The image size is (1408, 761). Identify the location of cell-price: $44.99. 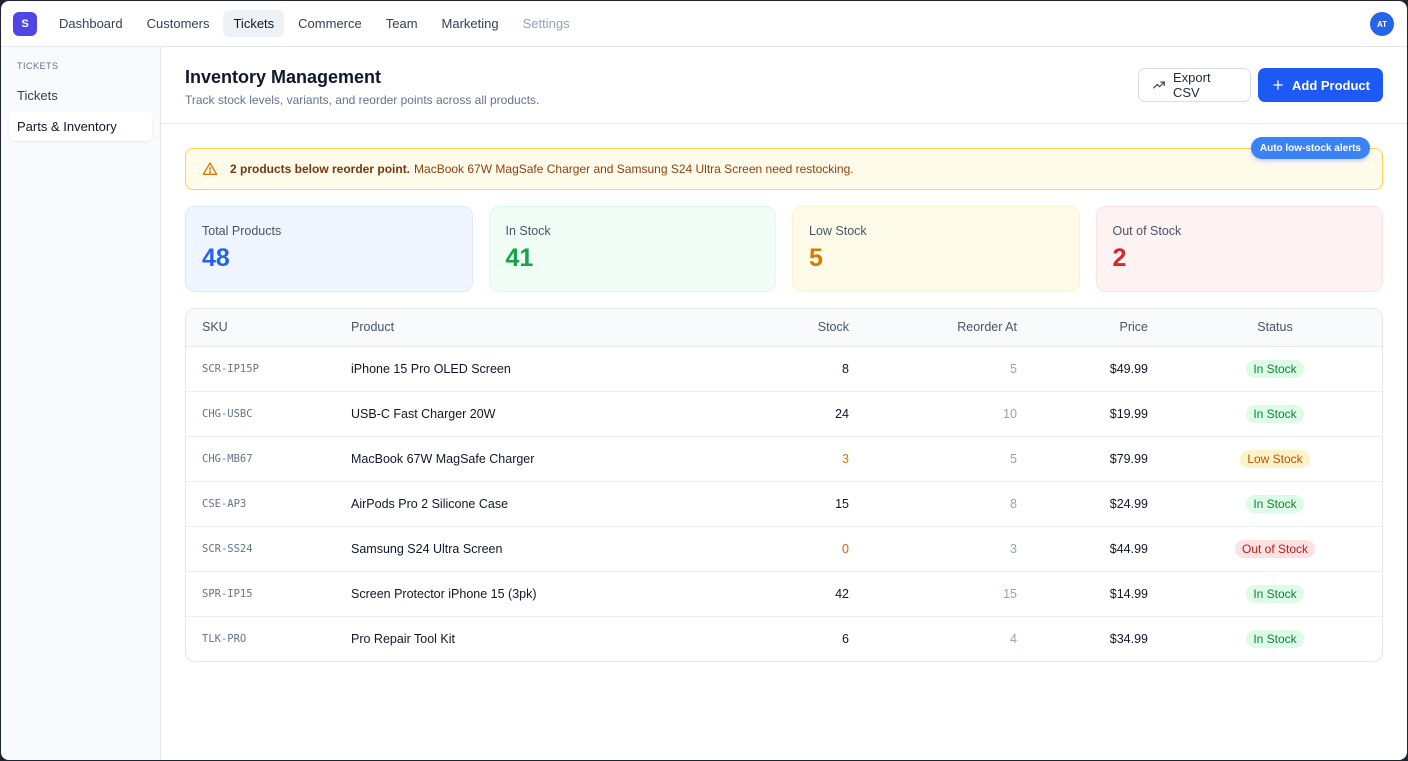
(1128, 548).